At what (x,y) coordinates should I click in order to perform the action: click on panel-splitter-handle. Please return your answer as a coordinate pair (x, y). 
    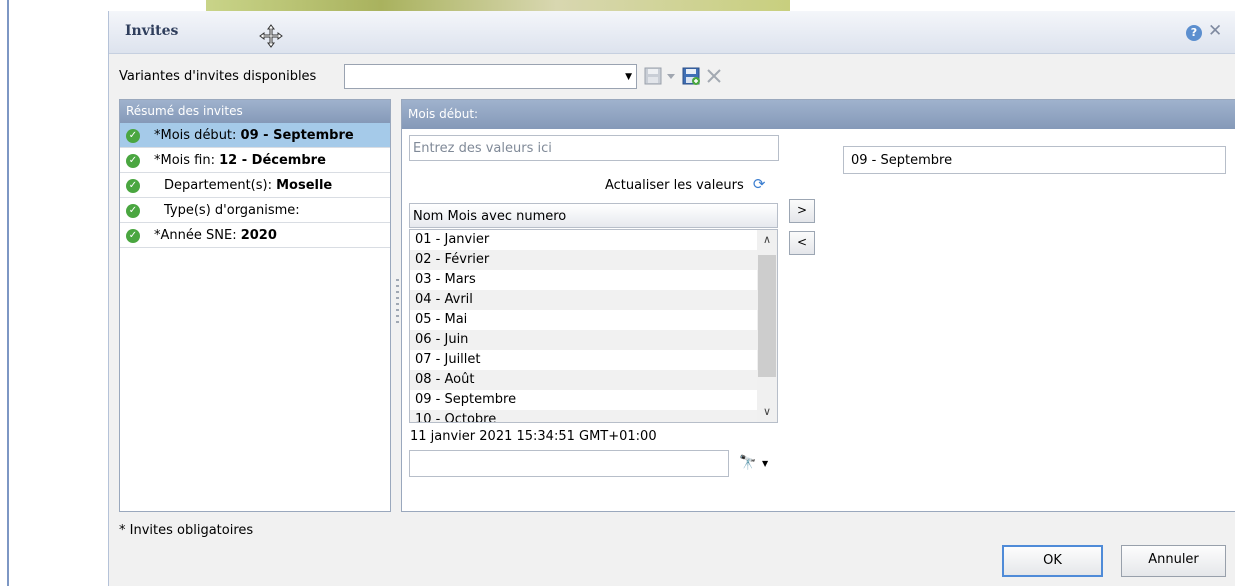
    Looking at the image, I should click on (397, 303).